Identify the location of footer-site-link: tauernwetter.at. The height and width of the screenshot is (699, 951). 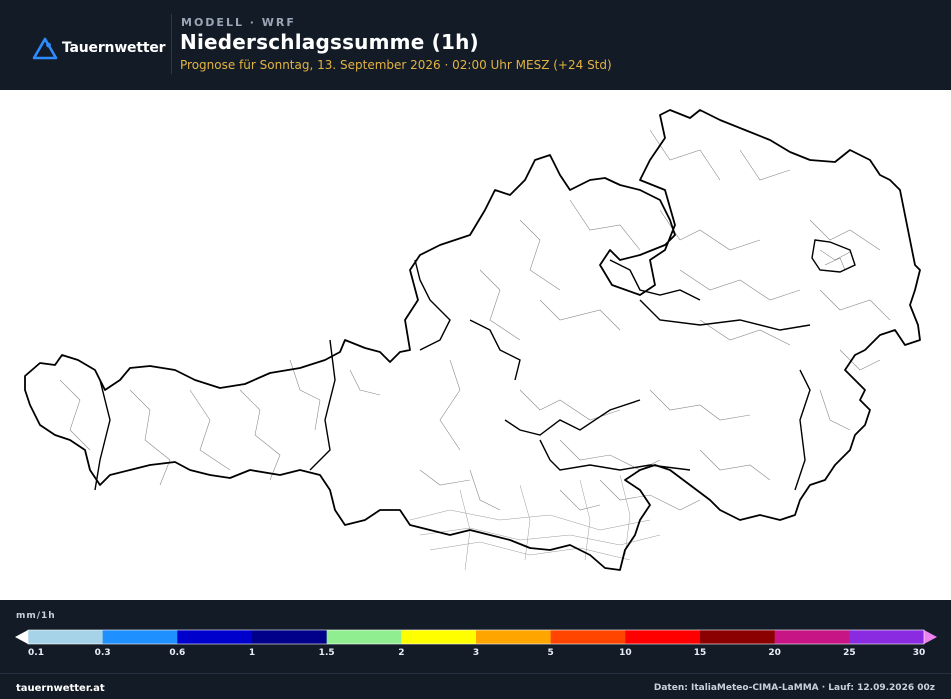
(60, 688).